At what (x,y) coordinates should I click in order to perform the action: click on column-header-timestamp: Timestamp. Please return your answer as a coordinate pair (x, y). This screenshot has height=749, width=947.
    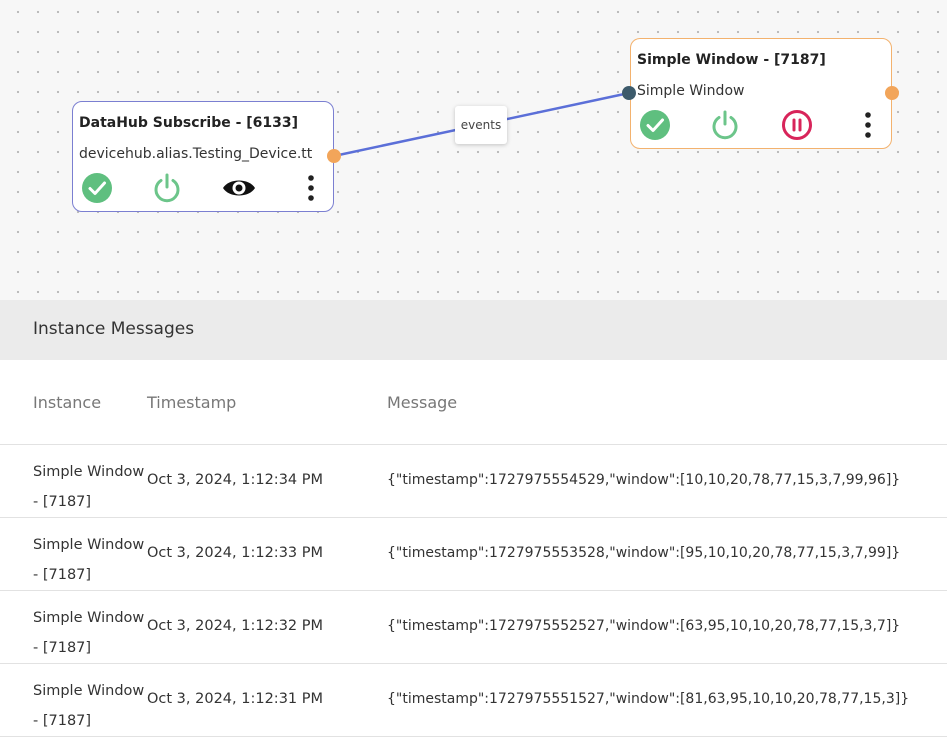
    Looking at the image, I should click on (262, 402).